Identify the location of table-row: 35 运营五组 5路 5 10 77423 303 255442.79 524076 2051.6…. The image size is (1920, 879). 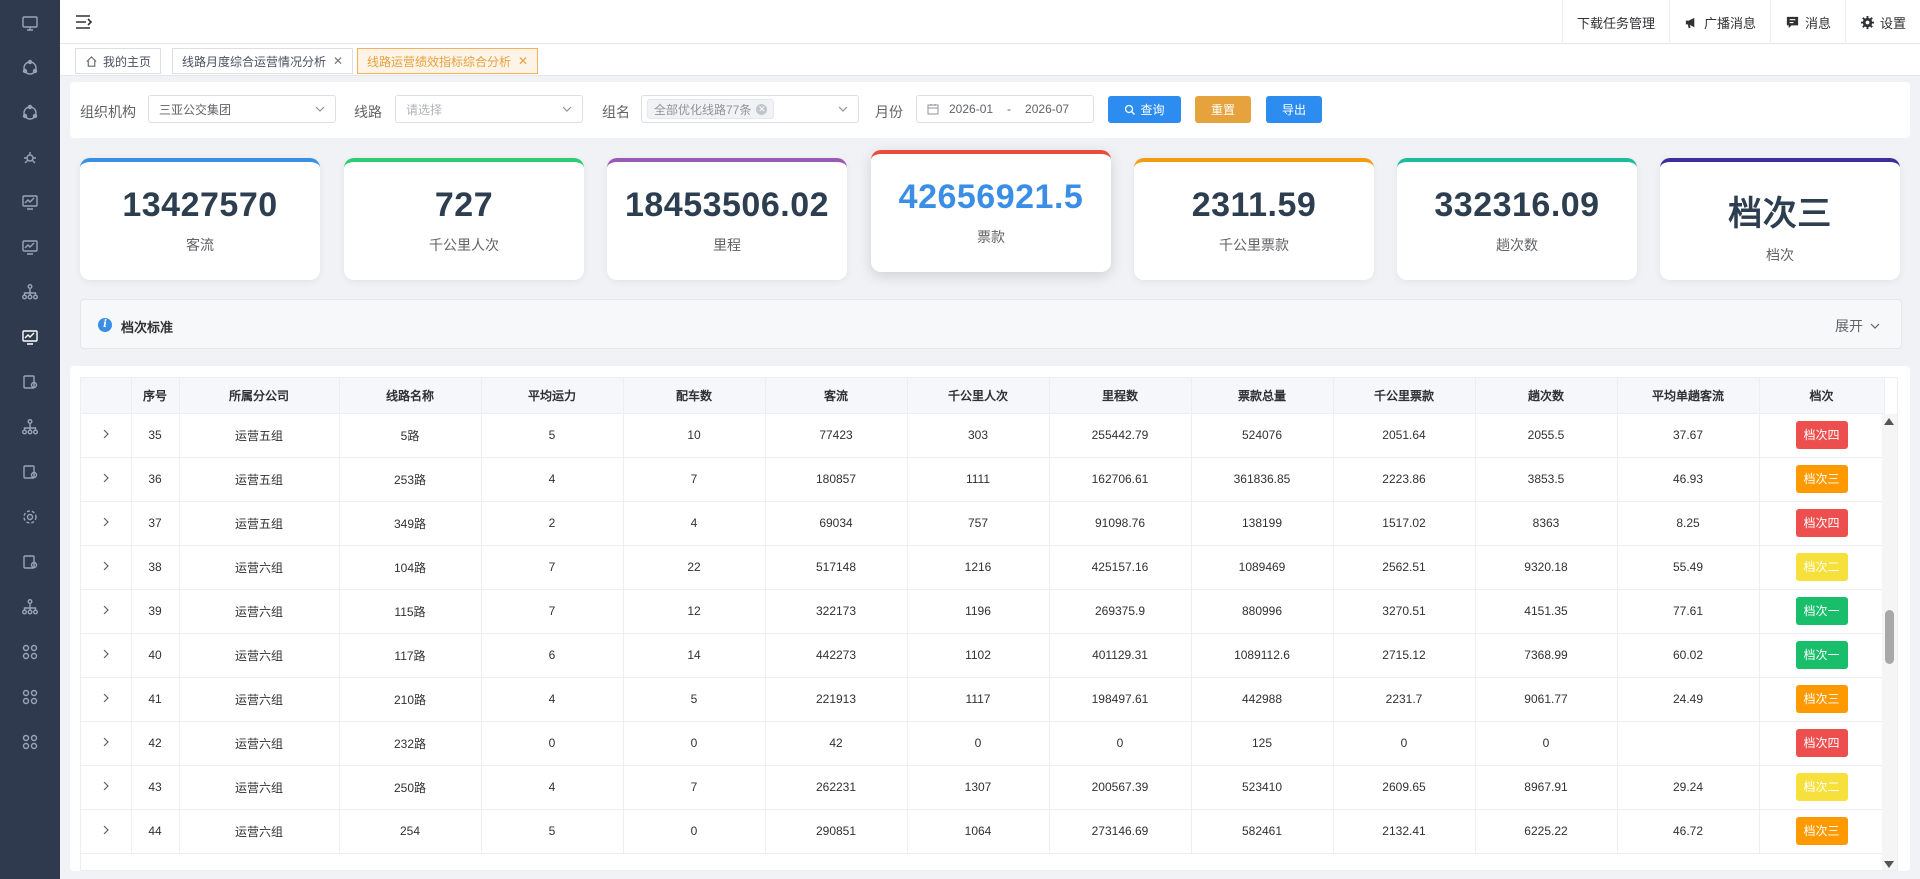
(983, 435).